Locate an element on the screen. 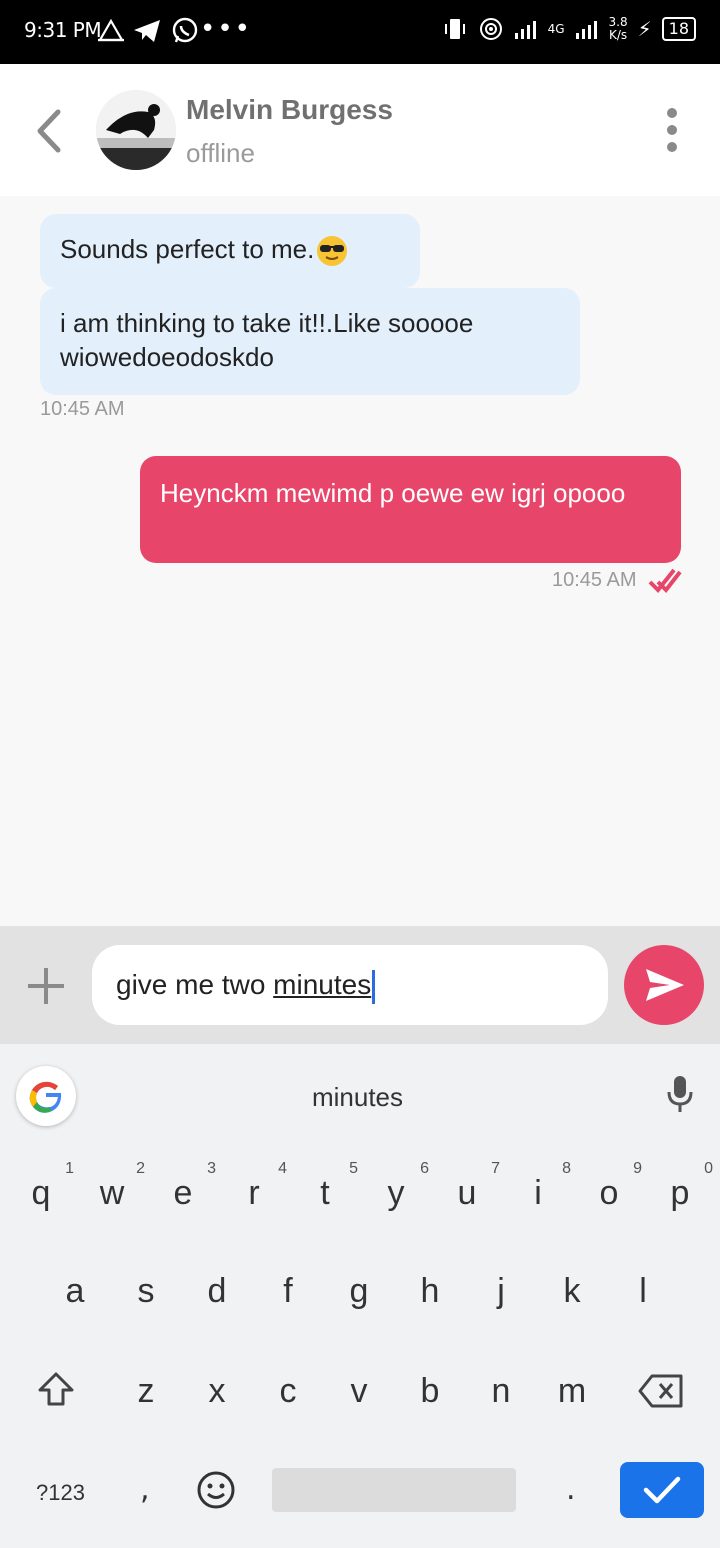  key-k: k is located at coordinates (572, 1291).